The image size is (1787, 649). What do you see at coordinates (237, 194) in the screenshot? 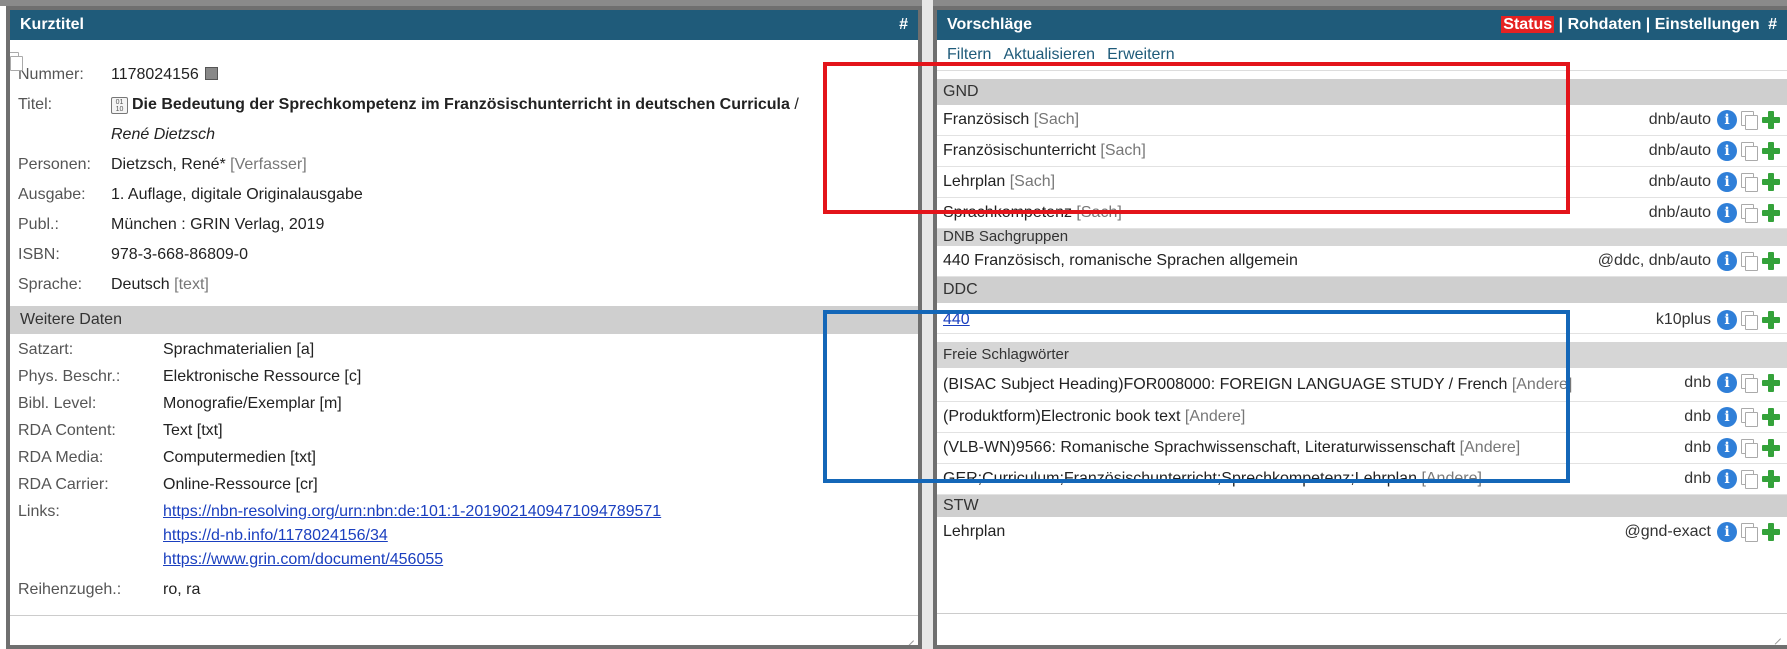
I see `edition-text: 1. Auflage, digitale Originalausgabe` at bounding box center [237, 194].